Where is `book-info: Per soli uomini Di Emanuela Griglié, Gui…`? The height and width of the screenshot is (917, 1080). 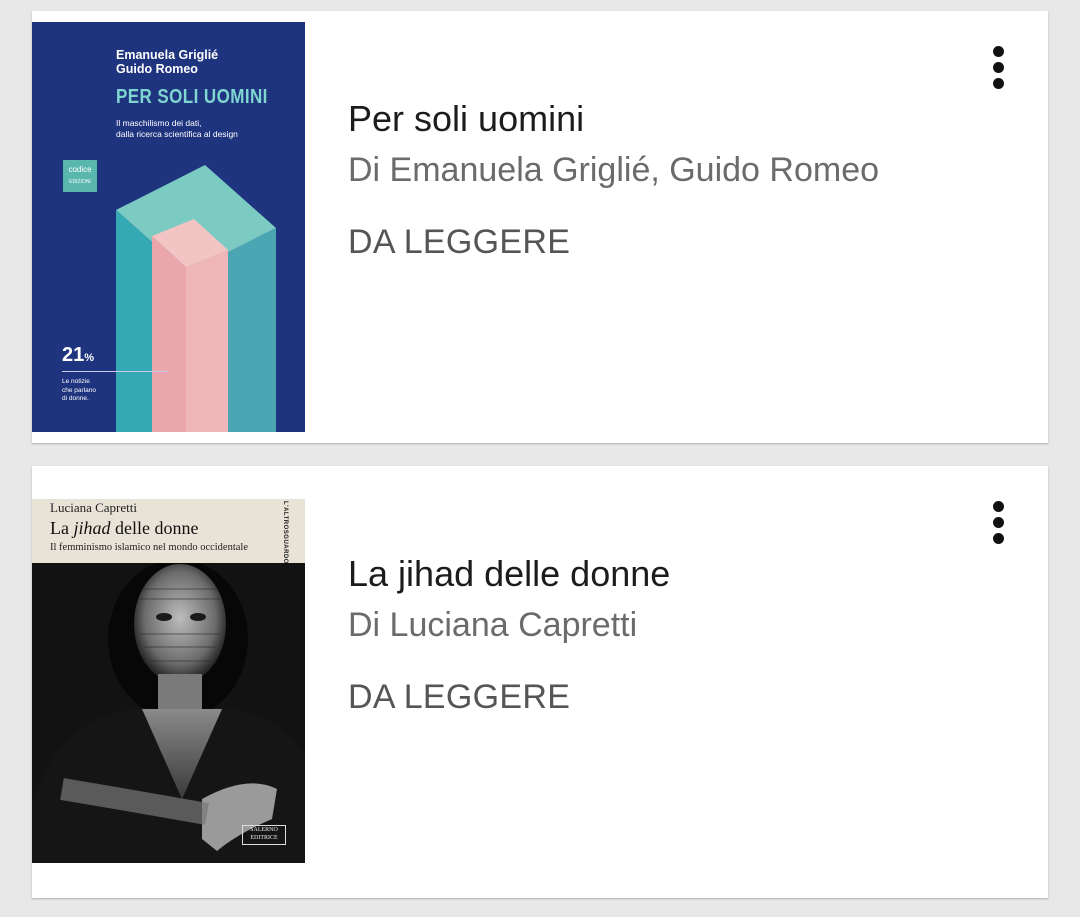
book-info: Per soli uomini Di Emanuela Griglié, Gui… is located at coordinates (658, 180).